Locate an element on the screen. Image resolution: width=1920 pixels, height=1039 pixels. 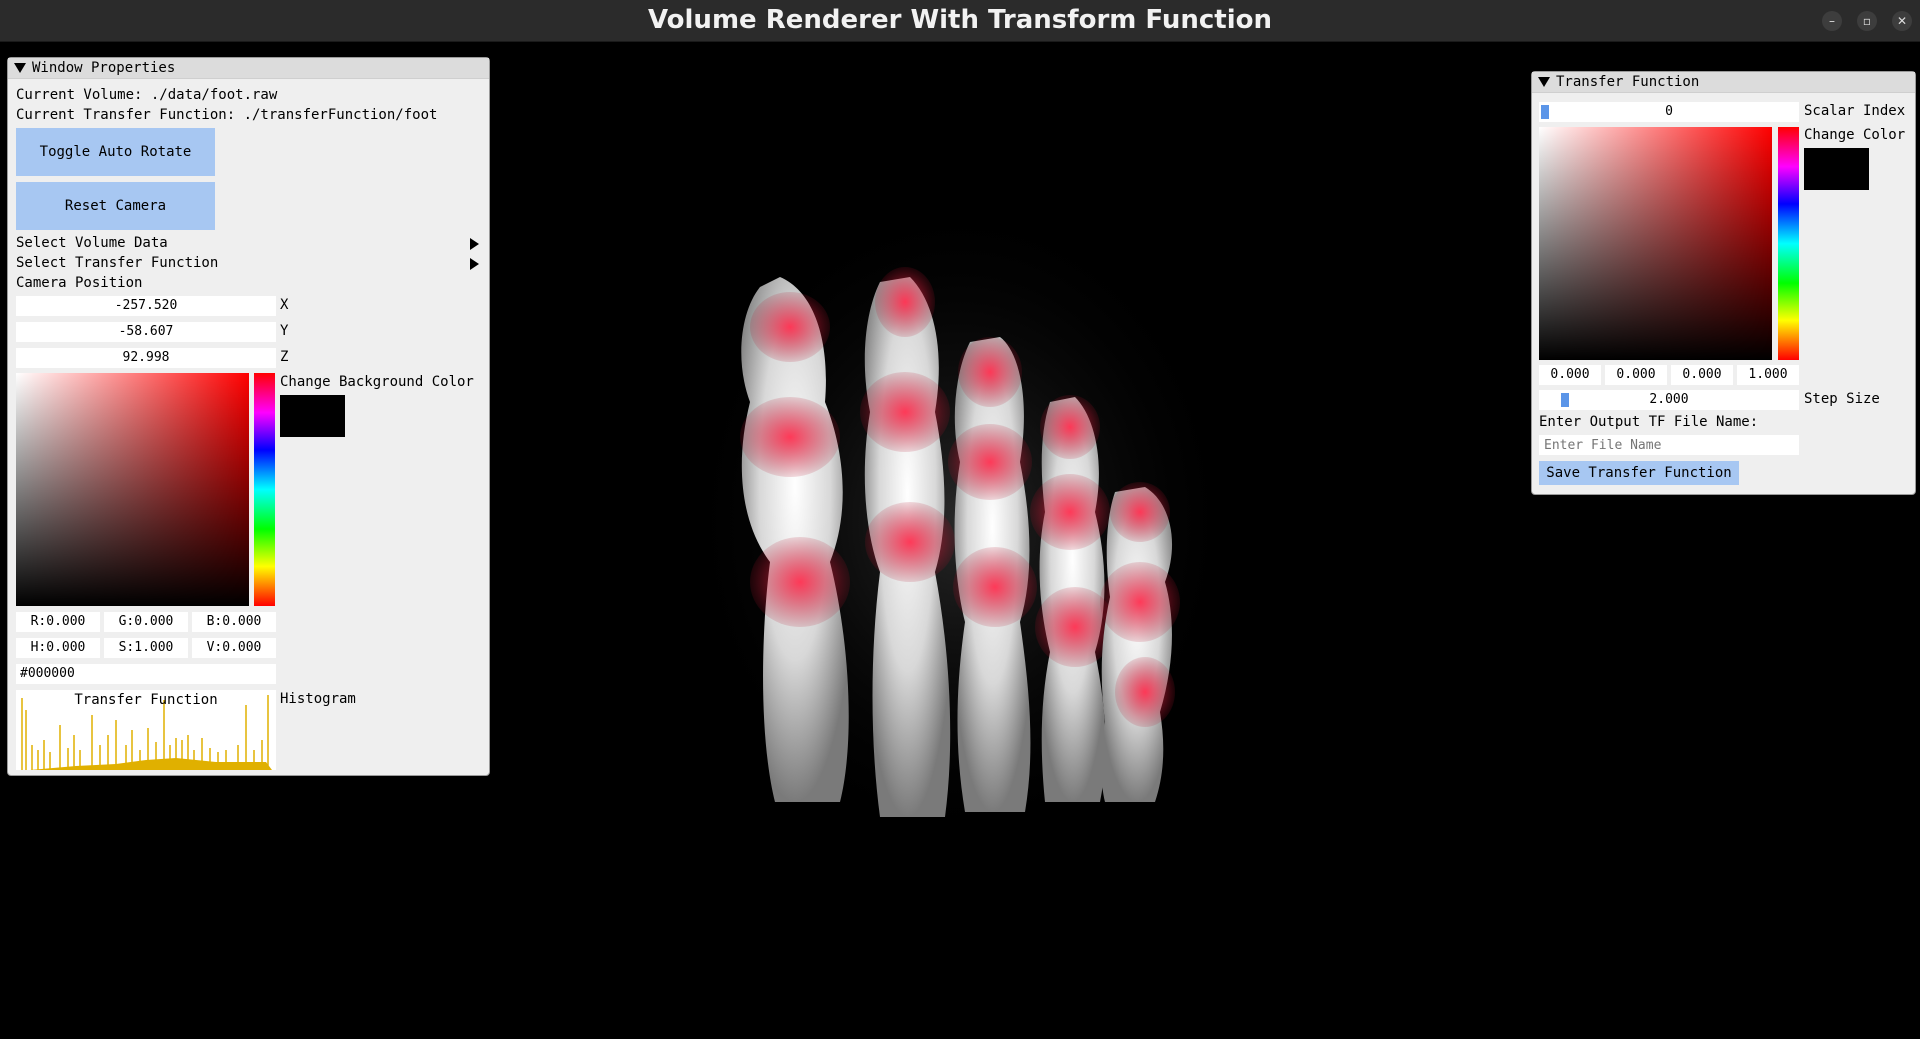
scalar-index-slider: 0 is located at coordinates (1669, 112).